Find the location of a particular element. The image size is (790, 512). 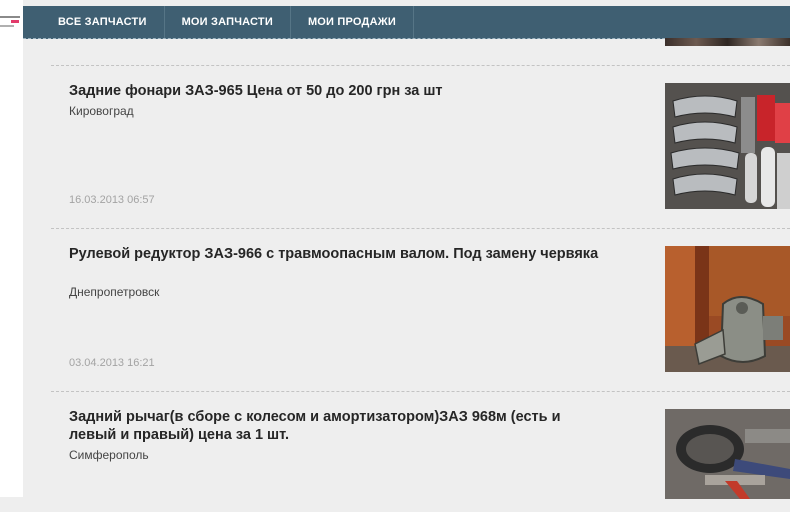

nav-my-sales: МОИ ПРОДАЖИ is located at coordinates (352, 22).